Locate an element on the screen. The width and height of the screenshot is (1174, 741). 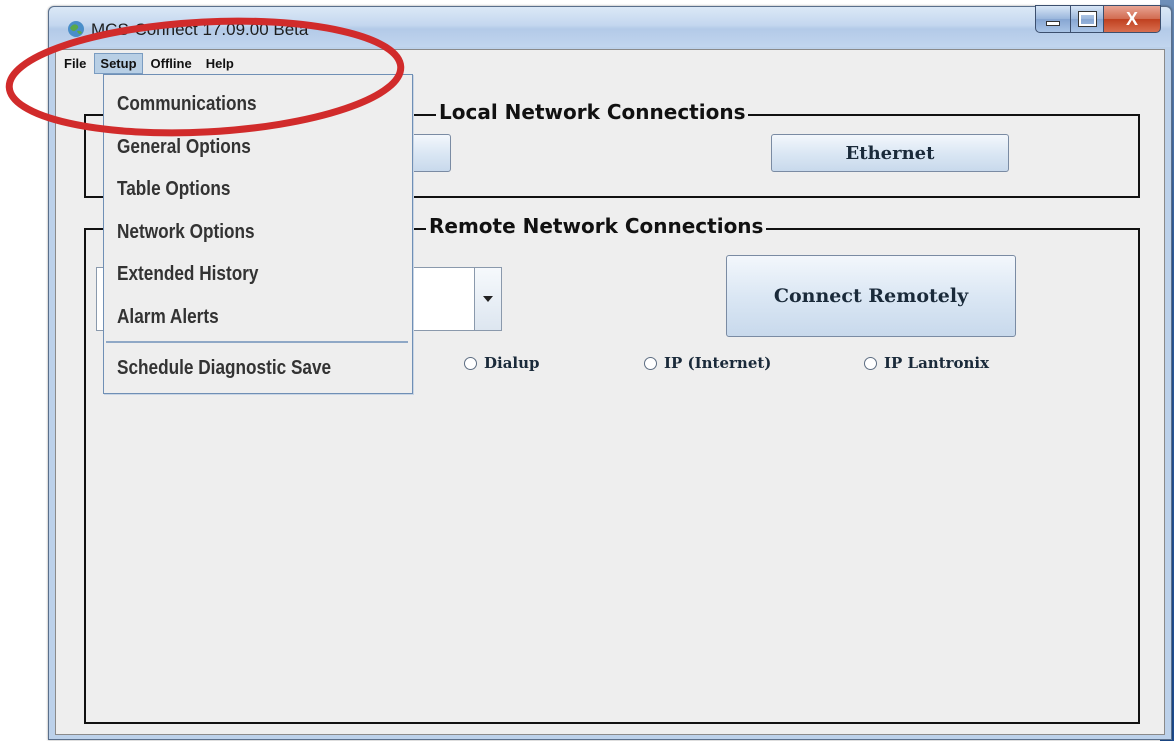
menu-setup: Setup is located at coordinates (118, 63).